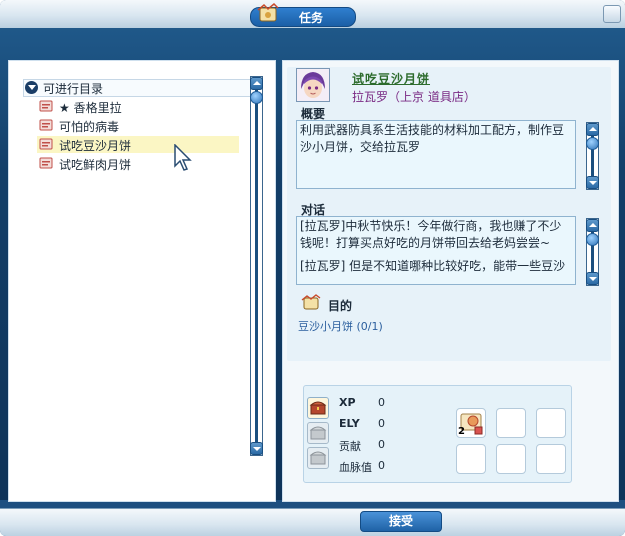 The height and width of the screenshot is (536, 625). What do you see at coordinates (138, 125) in the screenshot?
I see `tree-item-virus: 可怕的病毒` at bounding box center [138, 125].